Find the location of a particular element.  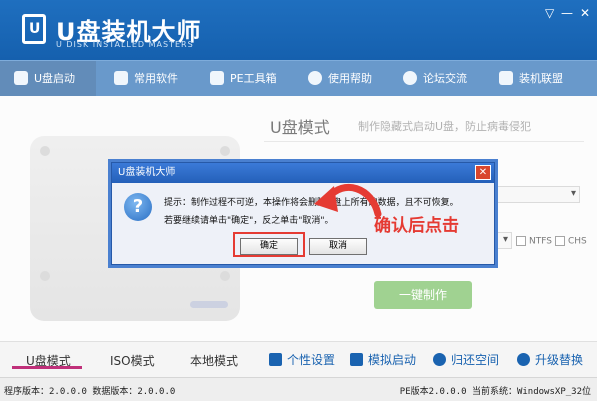

usb-logo-icon: U is located at coordinates (34, 29).